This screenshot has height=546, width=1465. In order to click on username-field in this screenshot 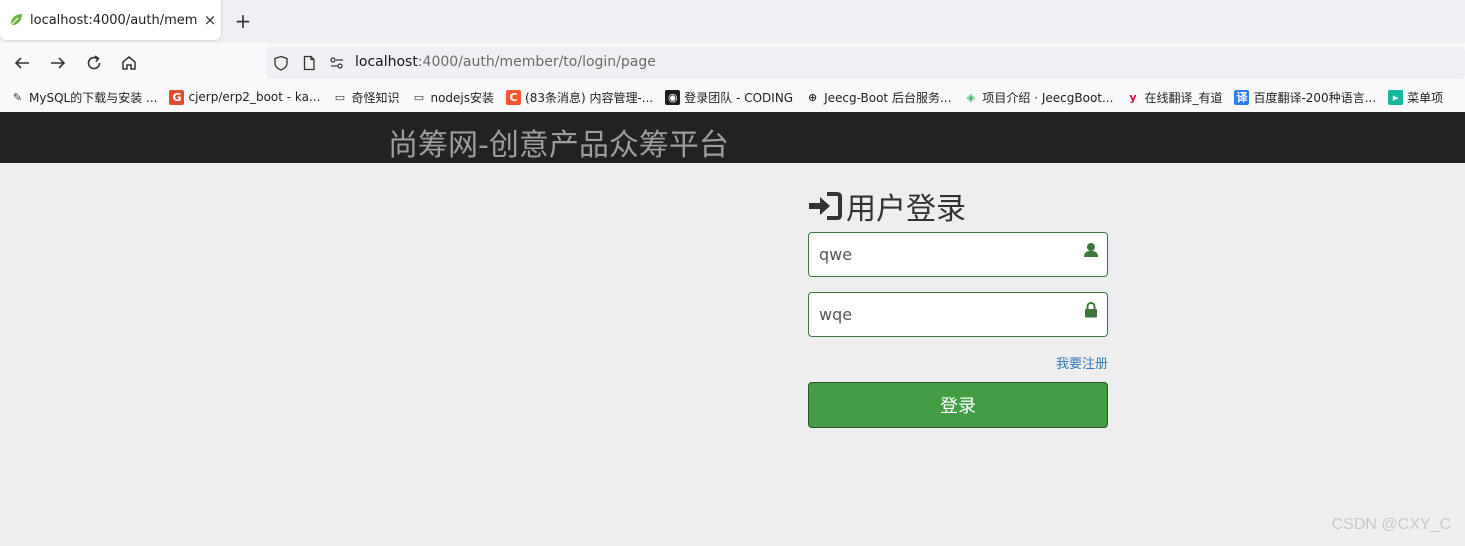, I will do `click(958, 254)`.